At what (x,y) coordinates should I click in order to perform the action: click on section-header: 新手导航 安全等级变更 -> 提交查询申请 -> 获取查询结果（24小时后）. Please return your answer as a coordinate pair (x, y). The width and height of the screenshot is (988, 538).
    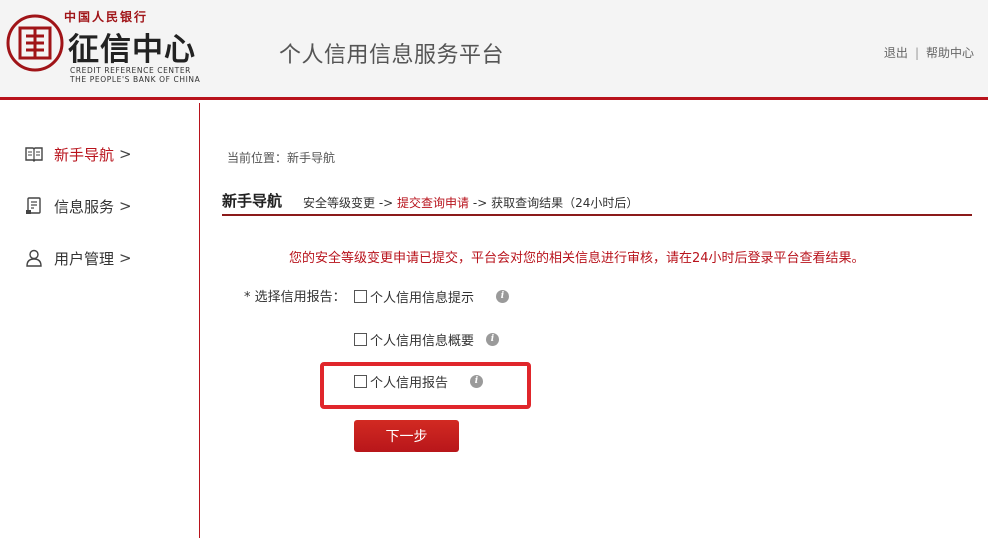
    Looking at the image, I should click on (597, 200).